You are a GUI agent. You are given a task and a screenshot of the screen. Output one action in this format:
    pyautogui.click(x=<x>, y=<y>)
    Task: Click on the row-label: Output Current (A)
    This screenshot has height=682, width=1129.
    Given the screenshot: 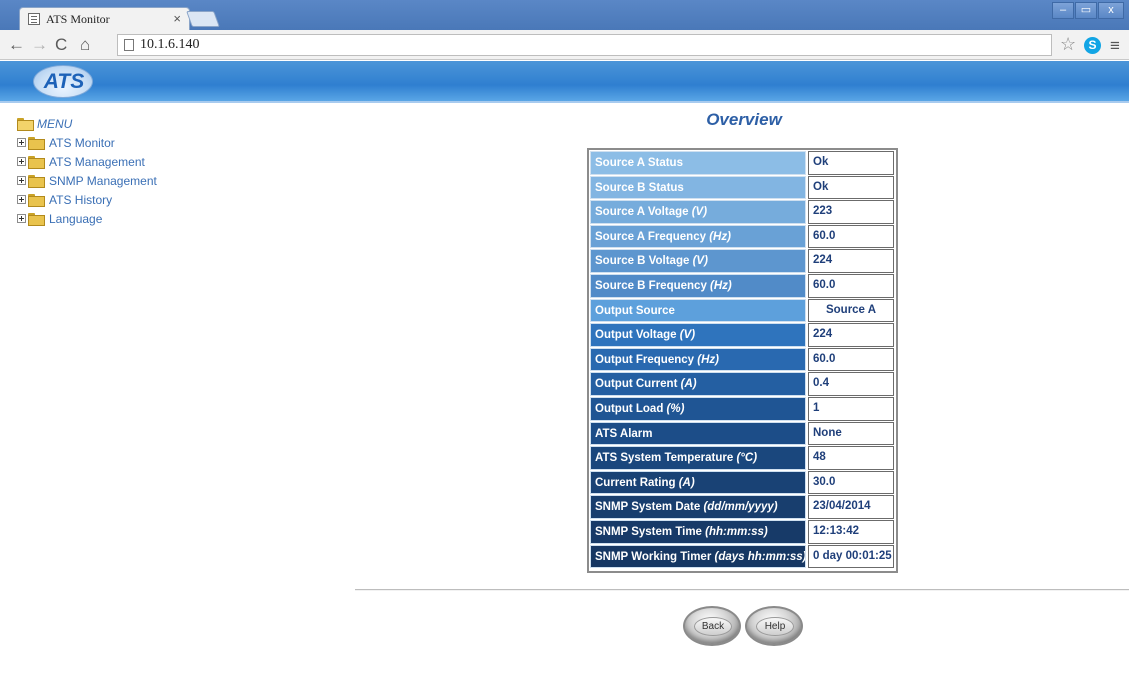 What is the action you would take?
    pyautogui.click(x=698, y=384)
    